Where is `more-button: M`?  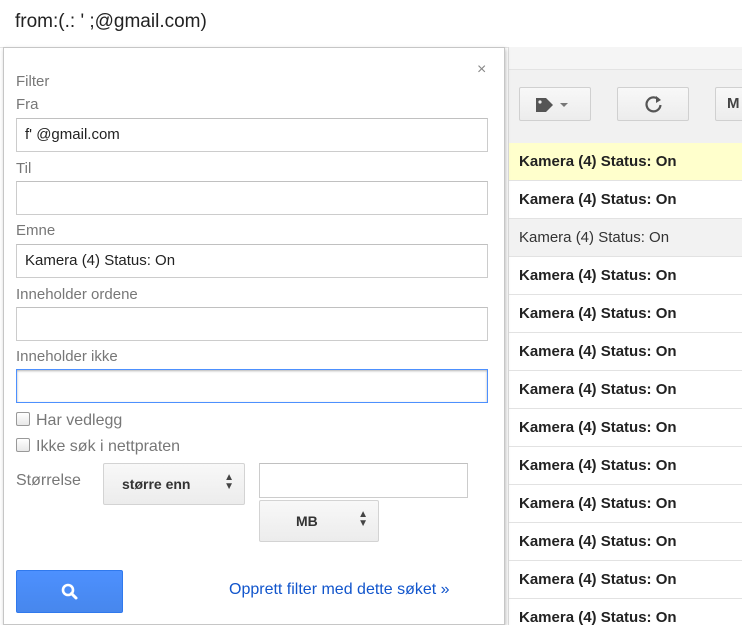 more-button: M is located at coordinates (728, 104).